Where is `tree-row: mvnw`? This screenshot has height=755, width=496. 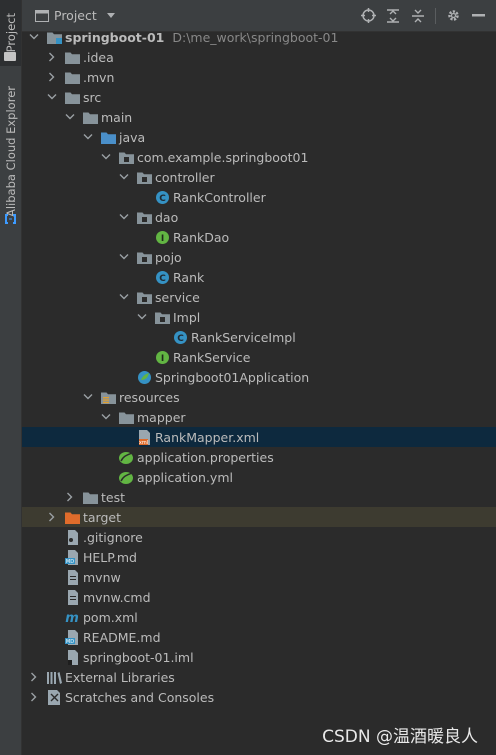 tree-row: mvnw is located at coordinates (259, 577).